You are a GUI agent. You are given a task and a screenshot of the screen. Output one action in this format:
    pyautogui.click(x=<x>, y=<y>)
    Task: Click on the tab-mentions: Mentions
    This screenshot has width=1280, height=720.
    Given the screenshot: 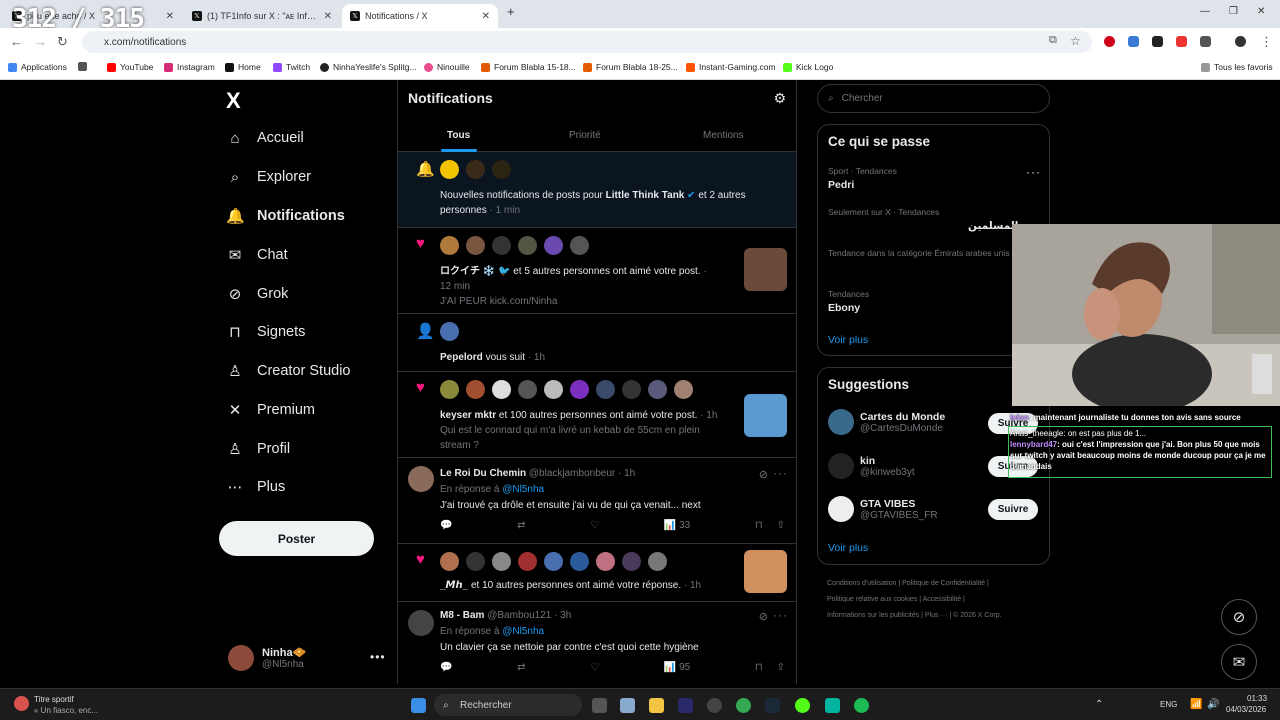 What is the action you would take?
    pyautogui.click(x=723, y=135)
    